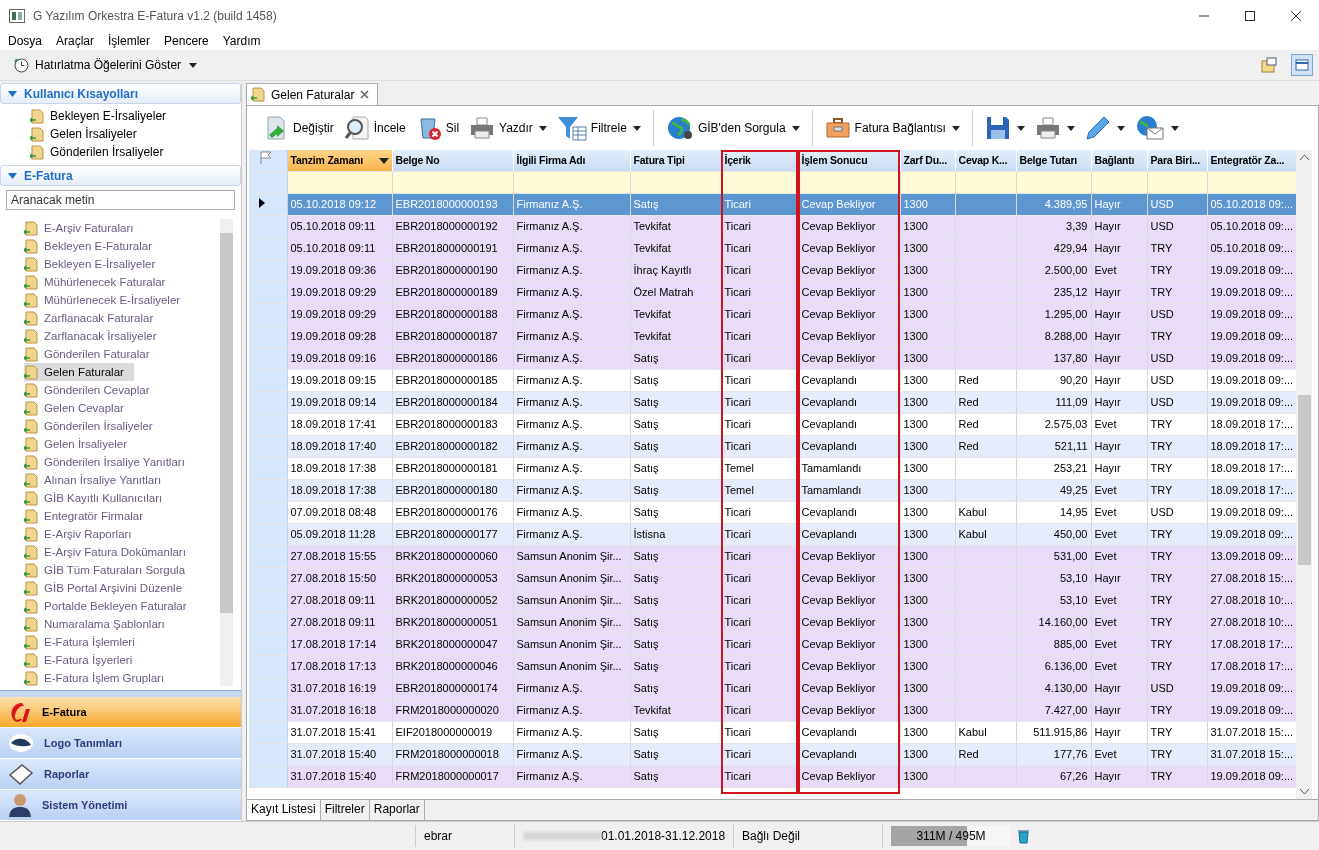 The width and height of the screenshot is (1319, 850). What do you see at coordinates (333, 600) in the screenshot?
I see `table-cell: 27.08.2018 09:11` at bounding box center [333, 600].